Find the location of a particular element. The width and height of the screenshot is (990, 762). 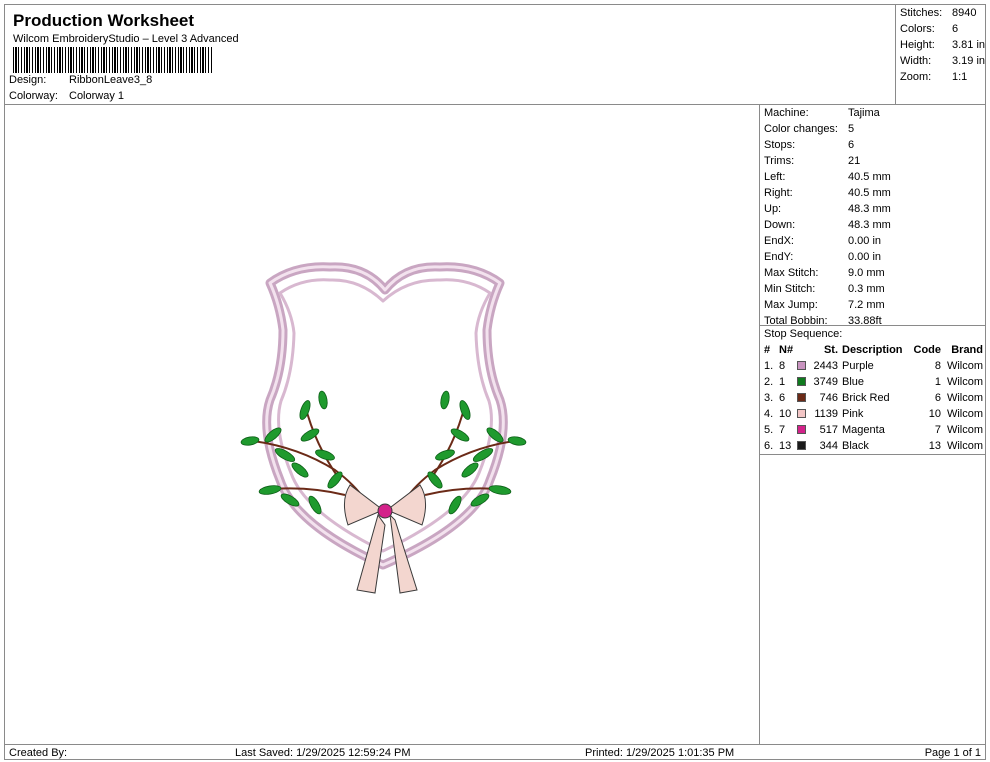

ribbon-bow is located at coordinates (385, 539).